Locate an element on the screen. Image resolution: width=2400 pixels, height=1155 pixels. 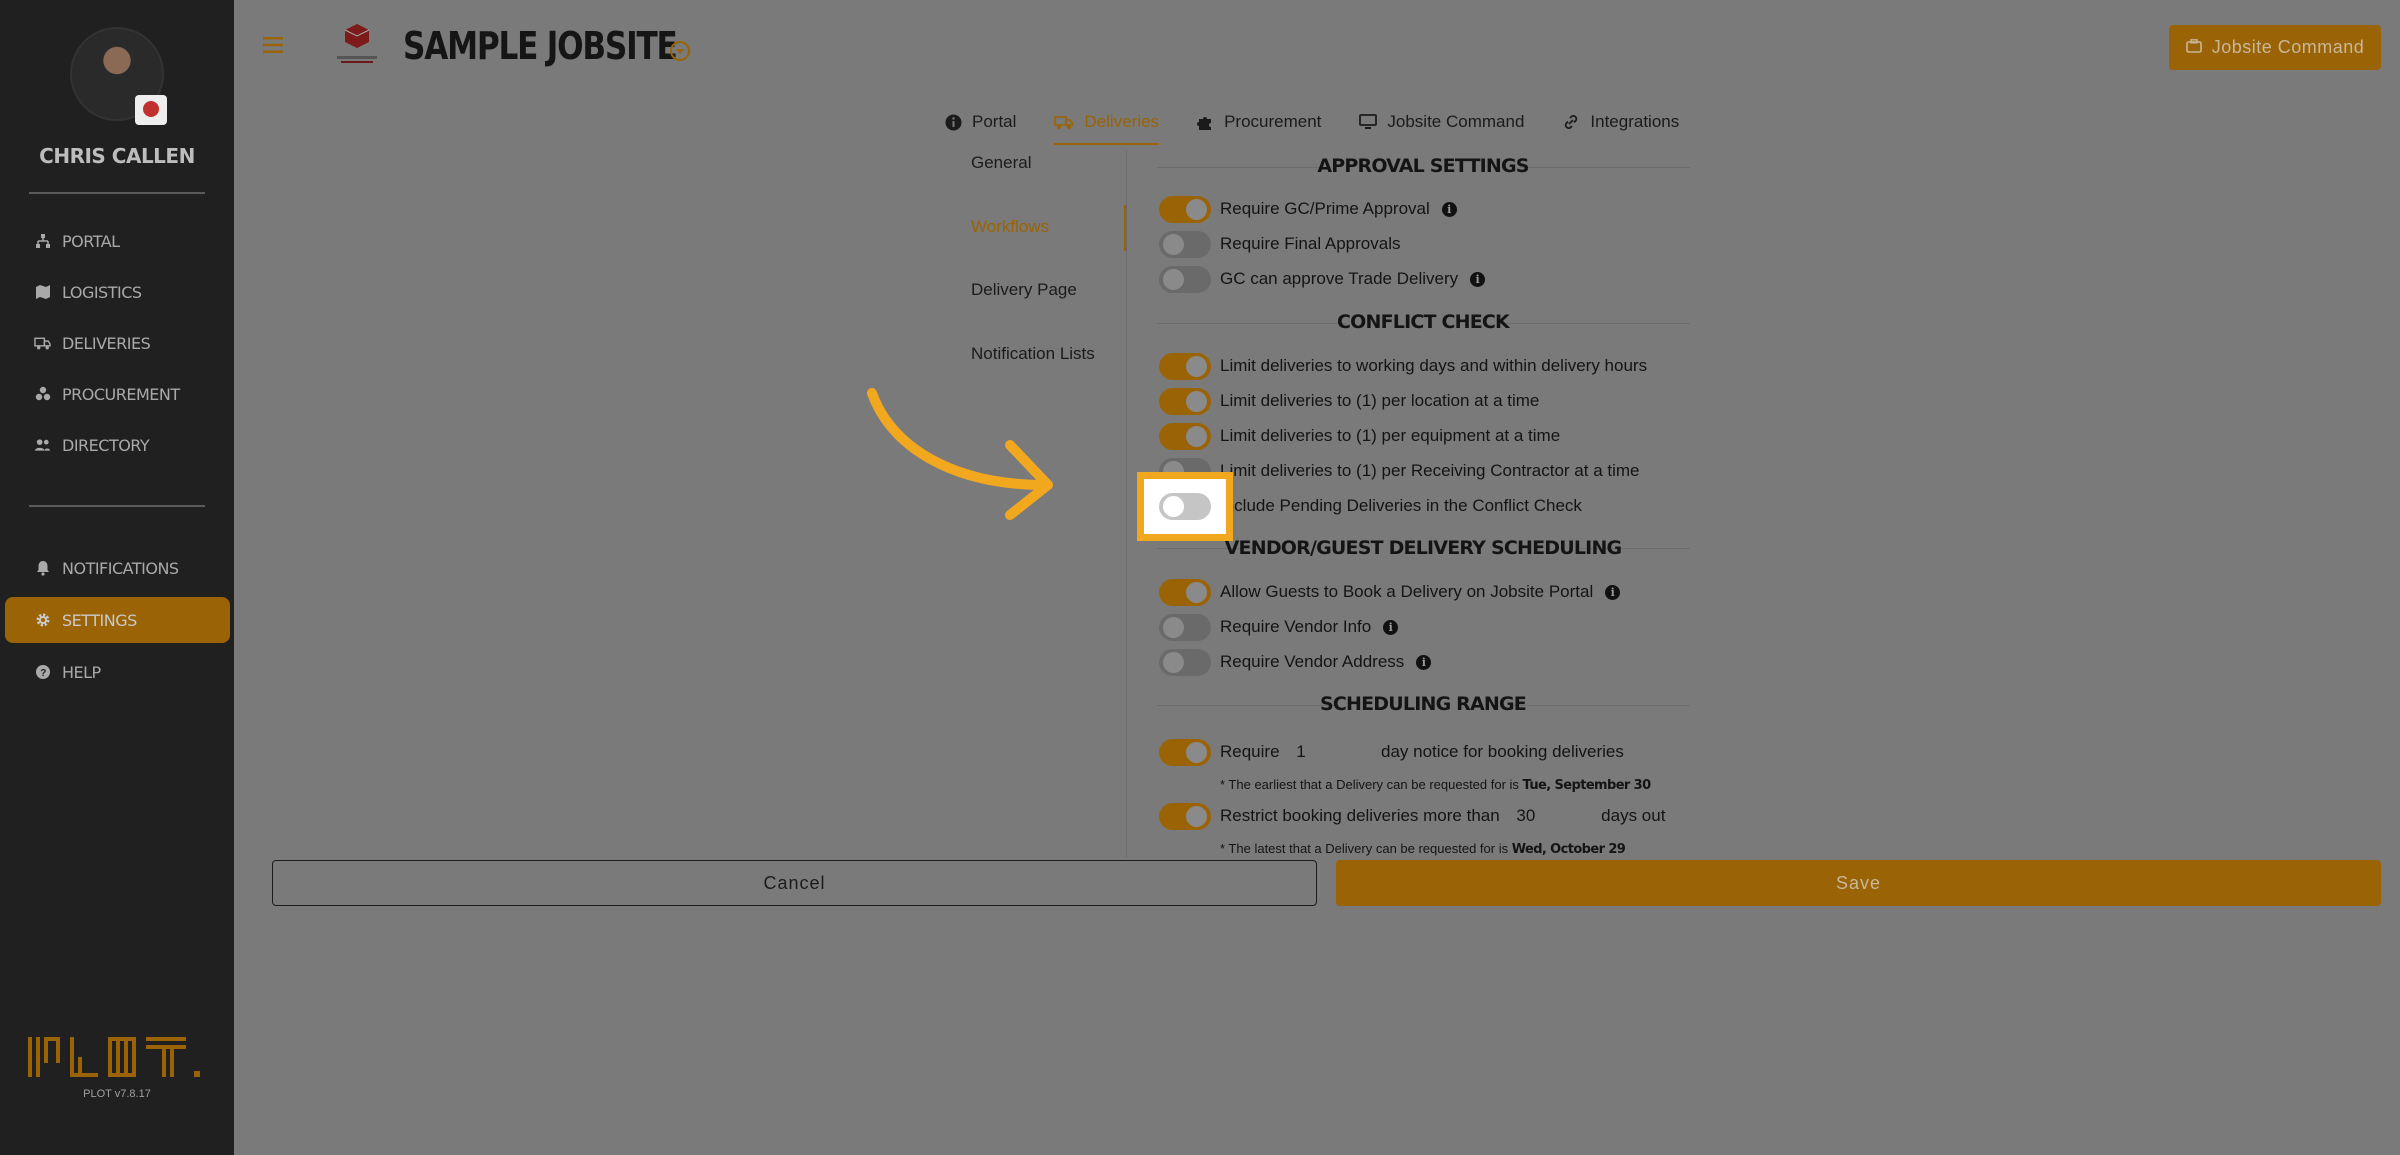
toggle-limit-working-days is located at coordinates (1185, 366).